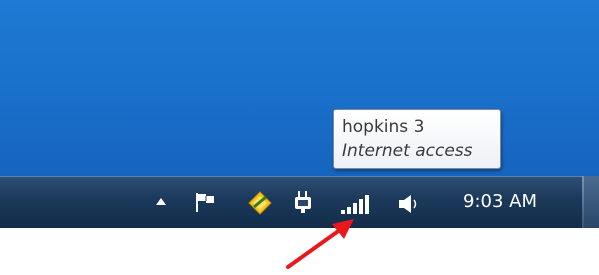 Image resolution: width=599 pixels, height=275 pixels. I want to click on action-center-flag-icon, so click(205, 202).